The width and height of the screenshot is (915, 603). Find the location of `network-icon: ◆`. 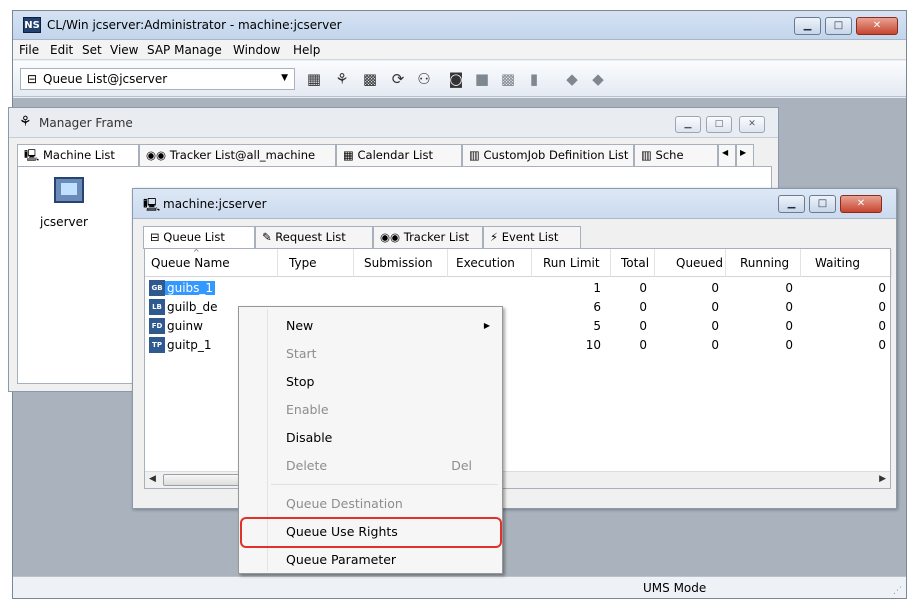

network-icon: ◆ is located at coordinates (572, 79).